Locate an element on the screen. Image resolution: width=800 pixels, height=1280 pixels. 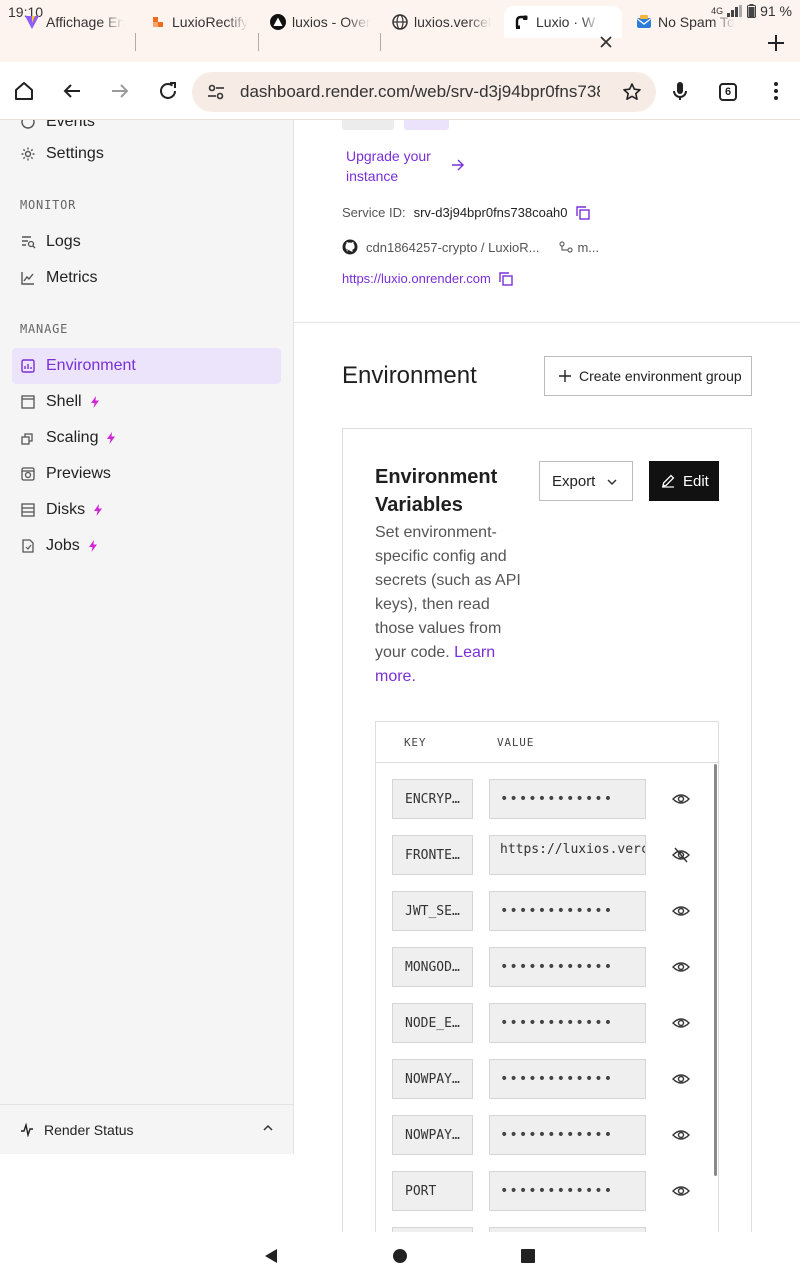
site-settings-icon is located at coordinates (216, 92).